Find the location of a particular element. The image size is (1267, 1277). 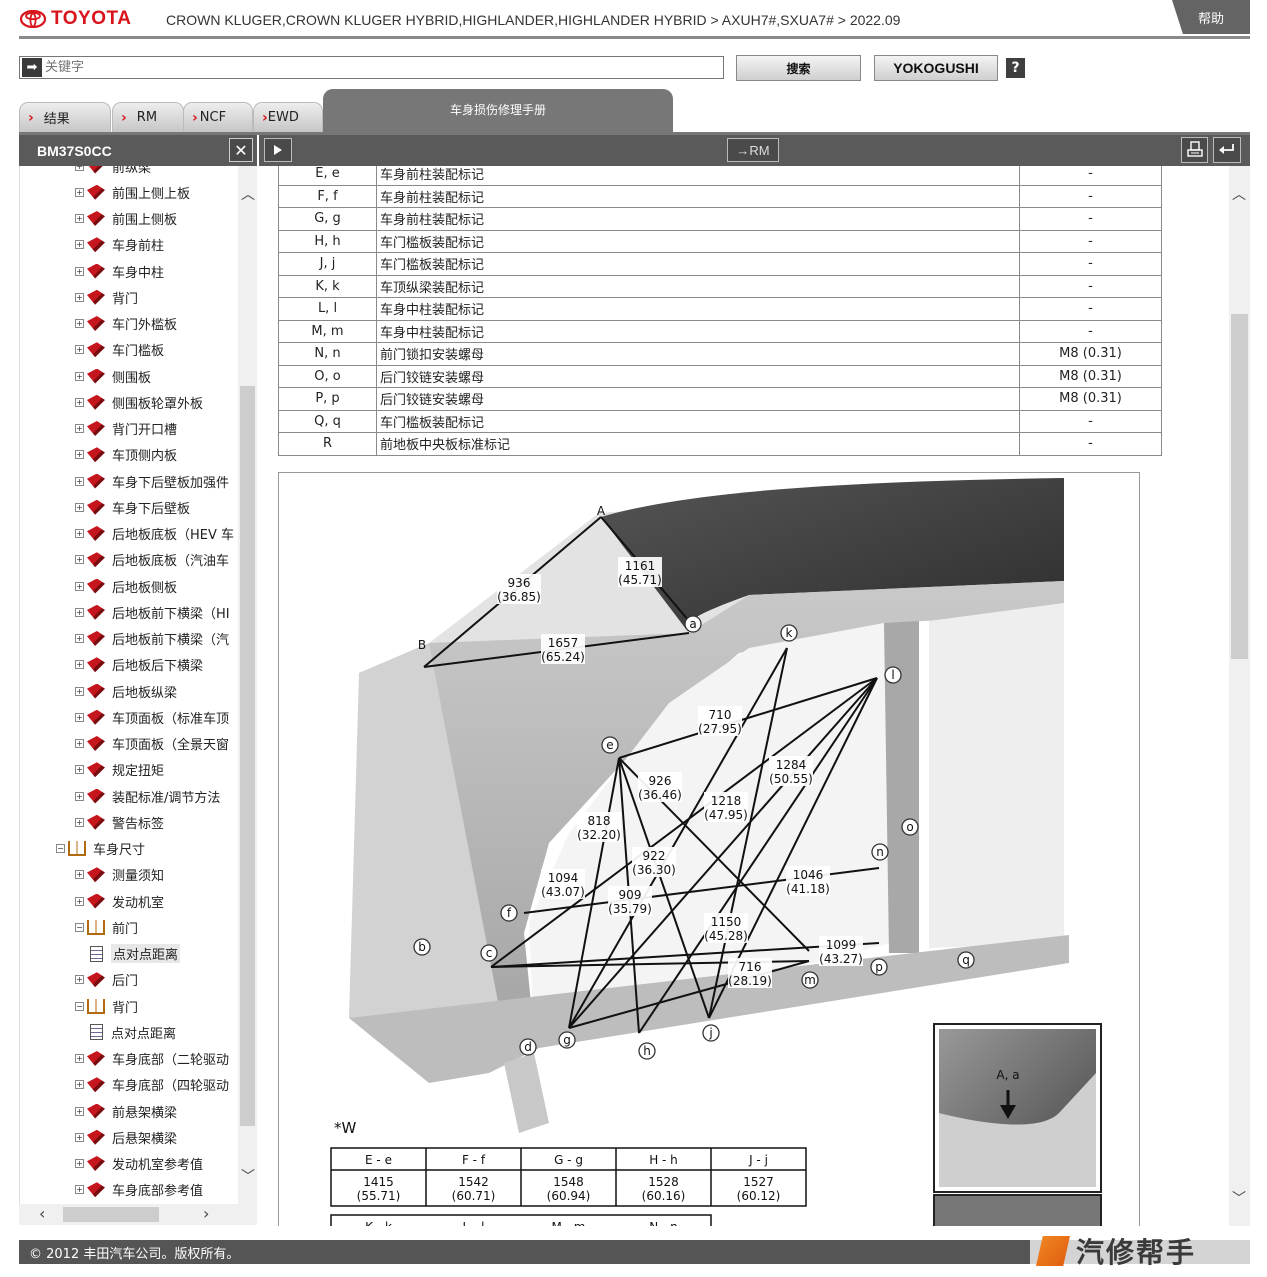

back-button is located at coordinates (1227, 150).